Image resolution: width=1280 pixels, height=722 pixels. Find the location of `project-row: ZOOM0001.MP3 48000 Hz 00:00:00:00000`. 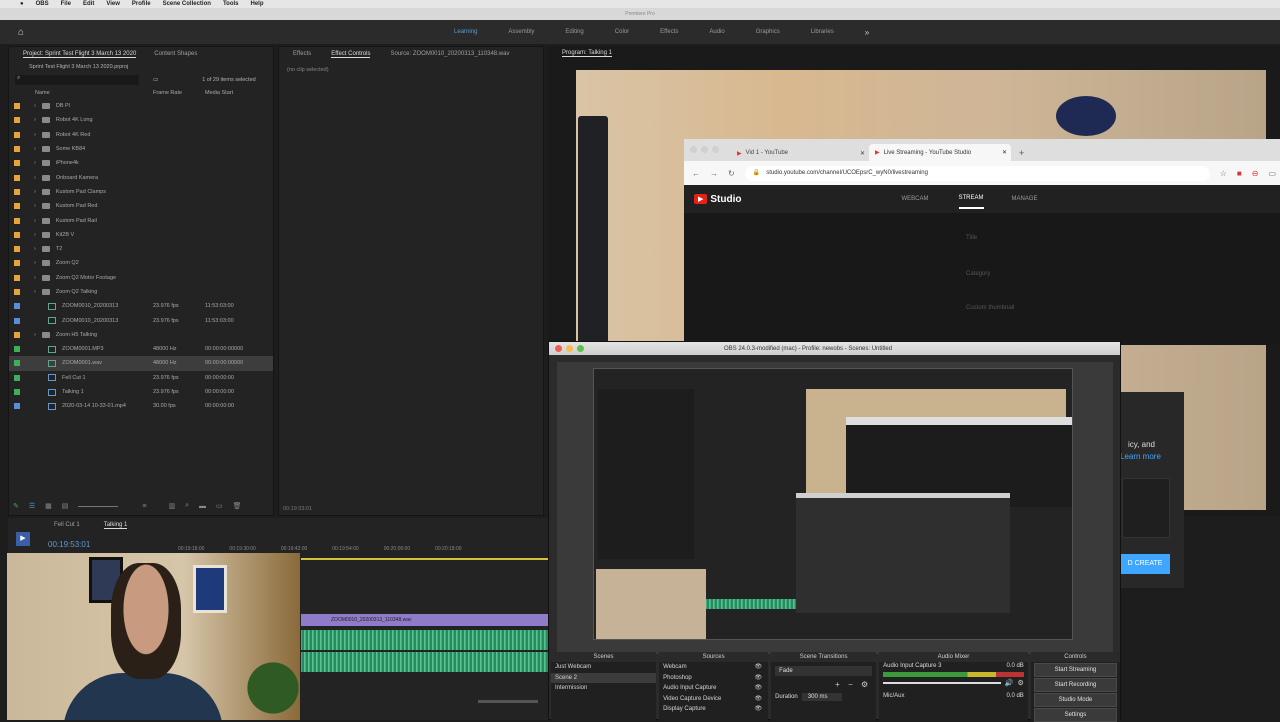

project-row: ZOOM0001.MP3 48000 Hz 00:00:00:00000 is located at coordinates (141, 349).